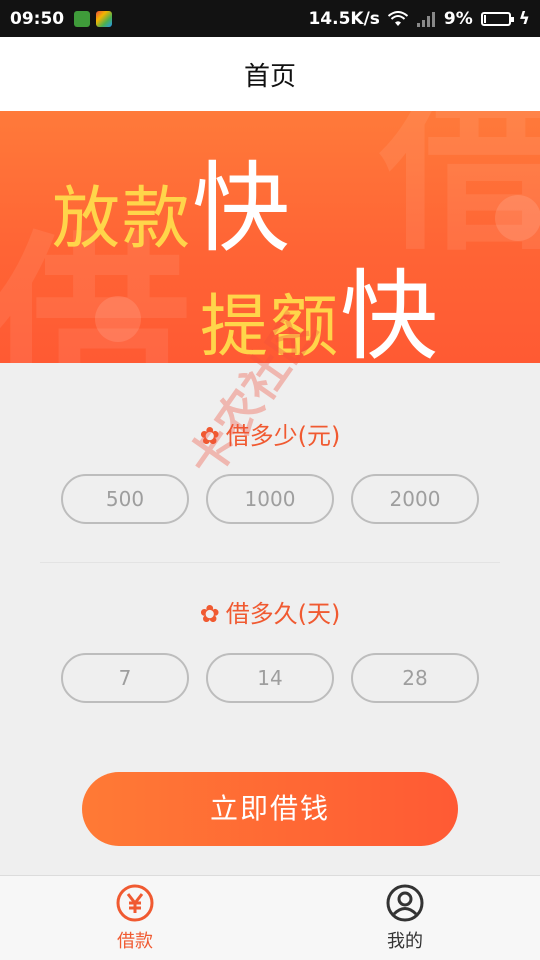  What do you see at coordinates (125, 499) in the screenshot?
I see `amount-option-500: 500` at bounding box center [125, 499].